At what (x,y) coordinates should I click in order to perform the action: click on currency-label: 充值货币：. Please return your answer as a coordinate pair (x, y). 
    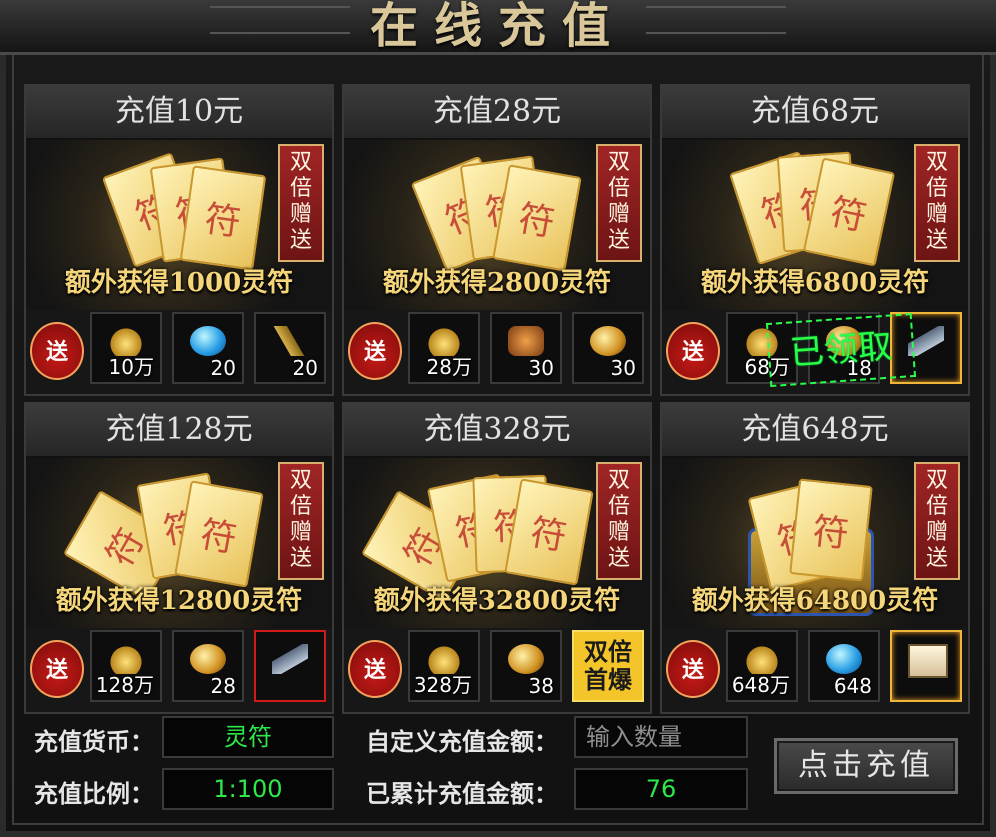
    Looking at the image, I should click on (94, 741).